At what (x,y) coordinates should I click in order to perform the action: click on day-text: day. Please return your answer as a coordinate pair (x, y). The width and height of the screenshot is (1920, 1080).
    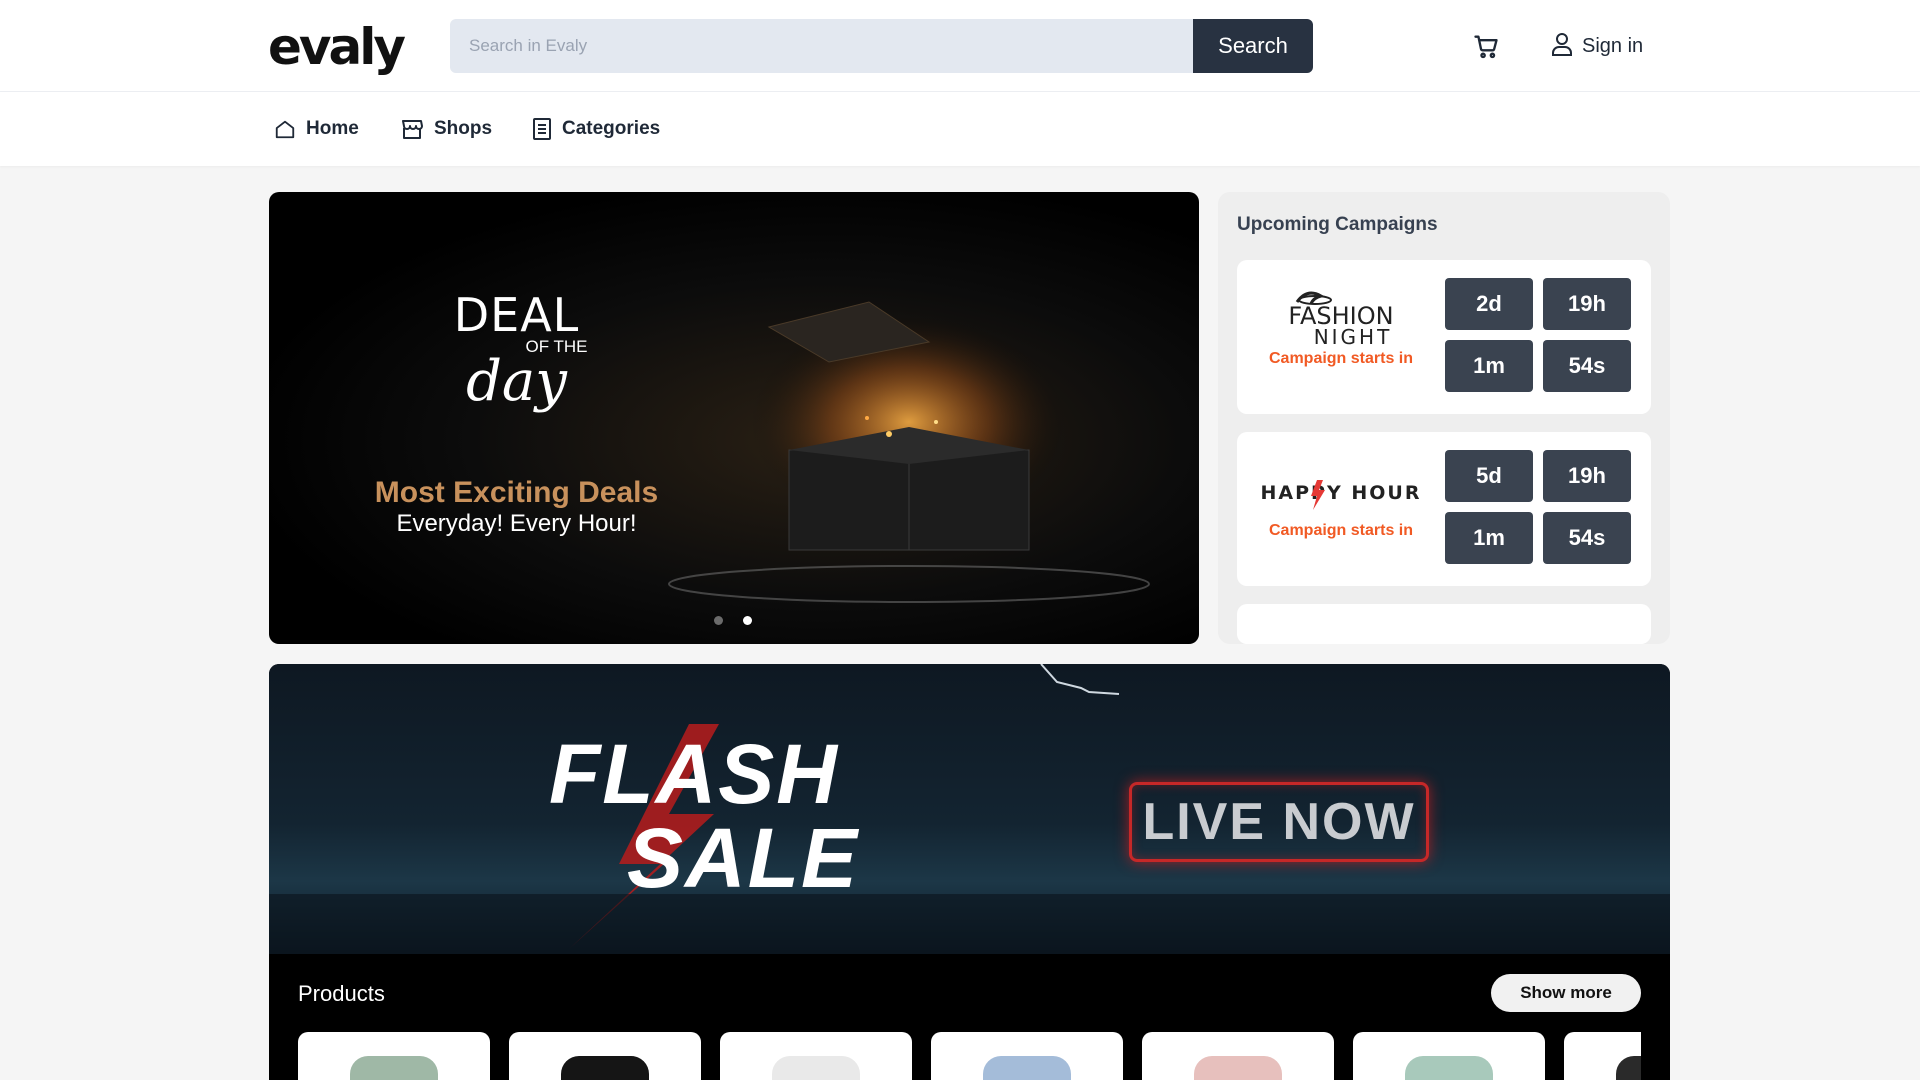
    Looking at the image, I should click on (516, 381).